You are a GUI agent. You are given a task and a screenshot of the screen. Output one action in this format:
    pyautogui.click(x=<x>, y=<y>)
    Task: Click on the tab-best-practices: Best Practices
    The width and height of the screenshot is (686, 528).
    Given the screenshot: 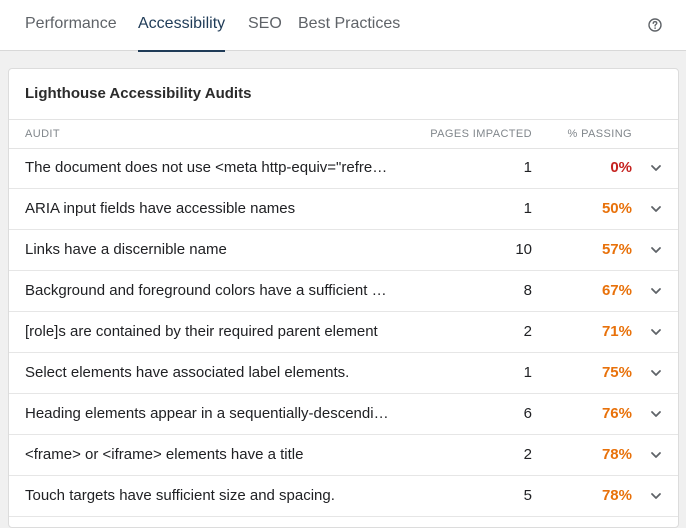 What is the action you would take?
    pyautogui.click(x=349, y=25)
    